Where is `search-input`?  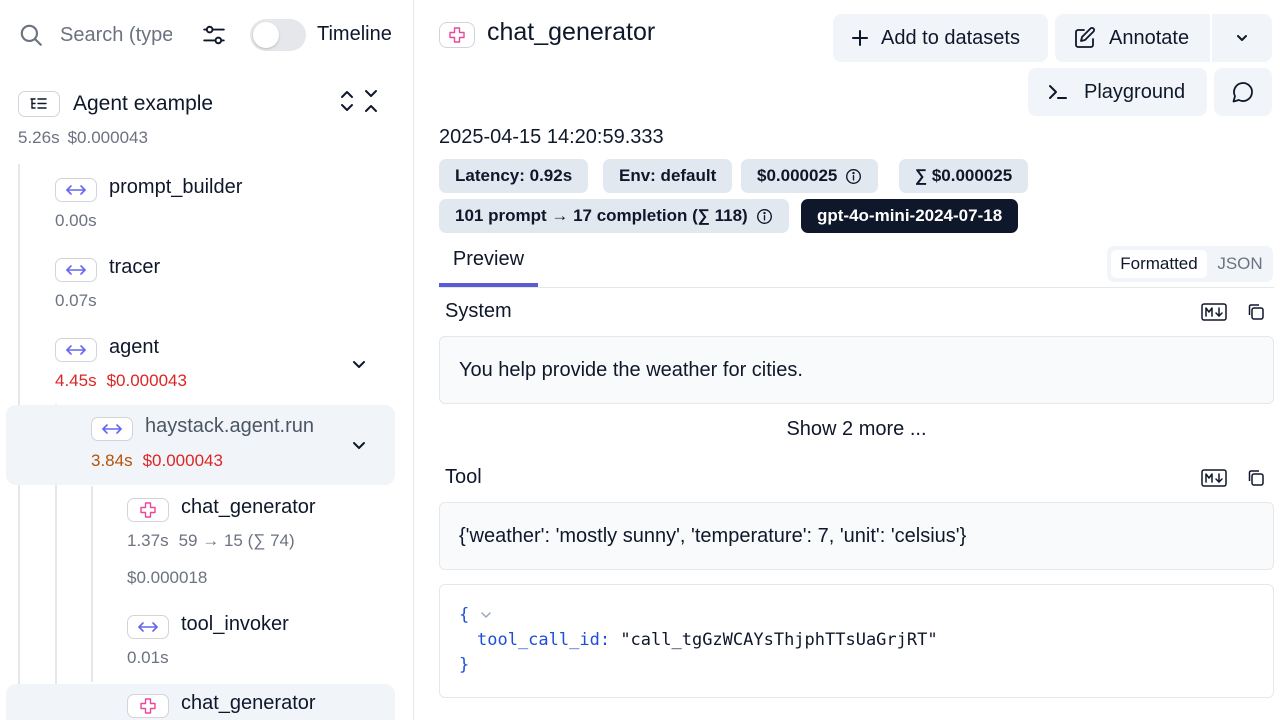 search-input is located at coordinates (116, 35).